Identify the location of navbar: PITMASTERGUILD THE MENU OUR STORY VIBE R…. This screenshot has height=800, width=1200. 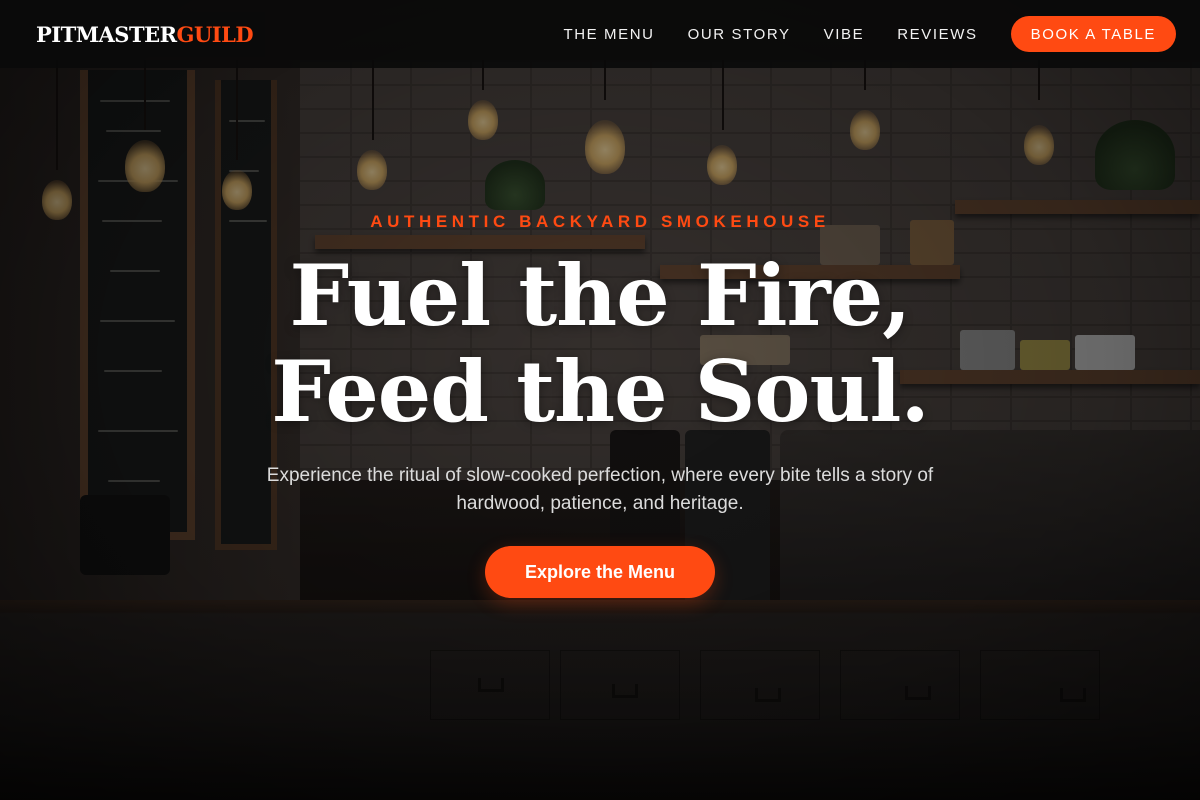
(600, 34).